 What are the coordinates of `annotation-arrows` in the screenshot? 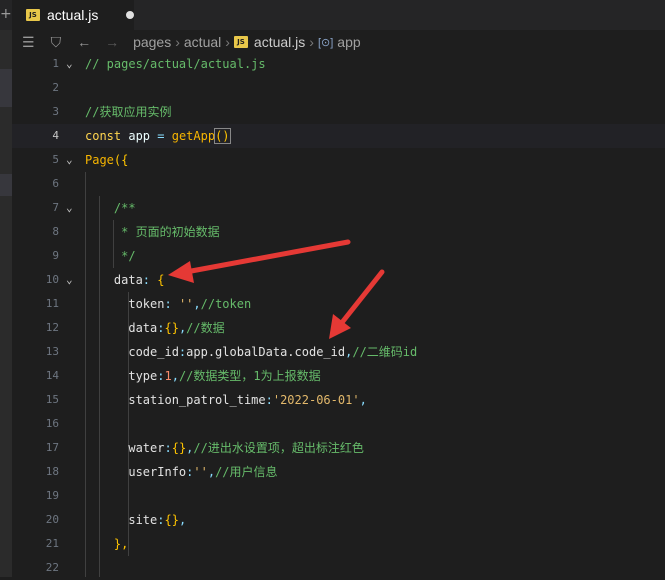 It's located at (276, 289).